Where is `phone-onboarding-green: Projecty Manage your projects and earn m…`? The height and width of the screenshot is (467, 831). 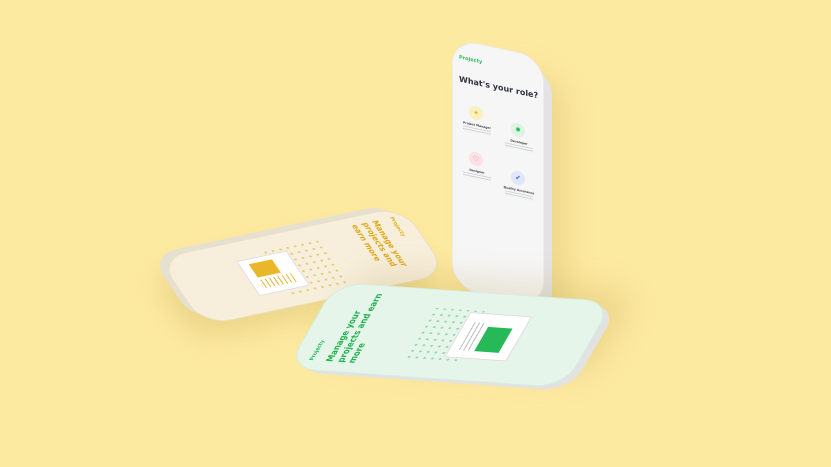 phone-onboarding-green: Projecty Manage your projects and earn m… is located at coordinates (450, 335).